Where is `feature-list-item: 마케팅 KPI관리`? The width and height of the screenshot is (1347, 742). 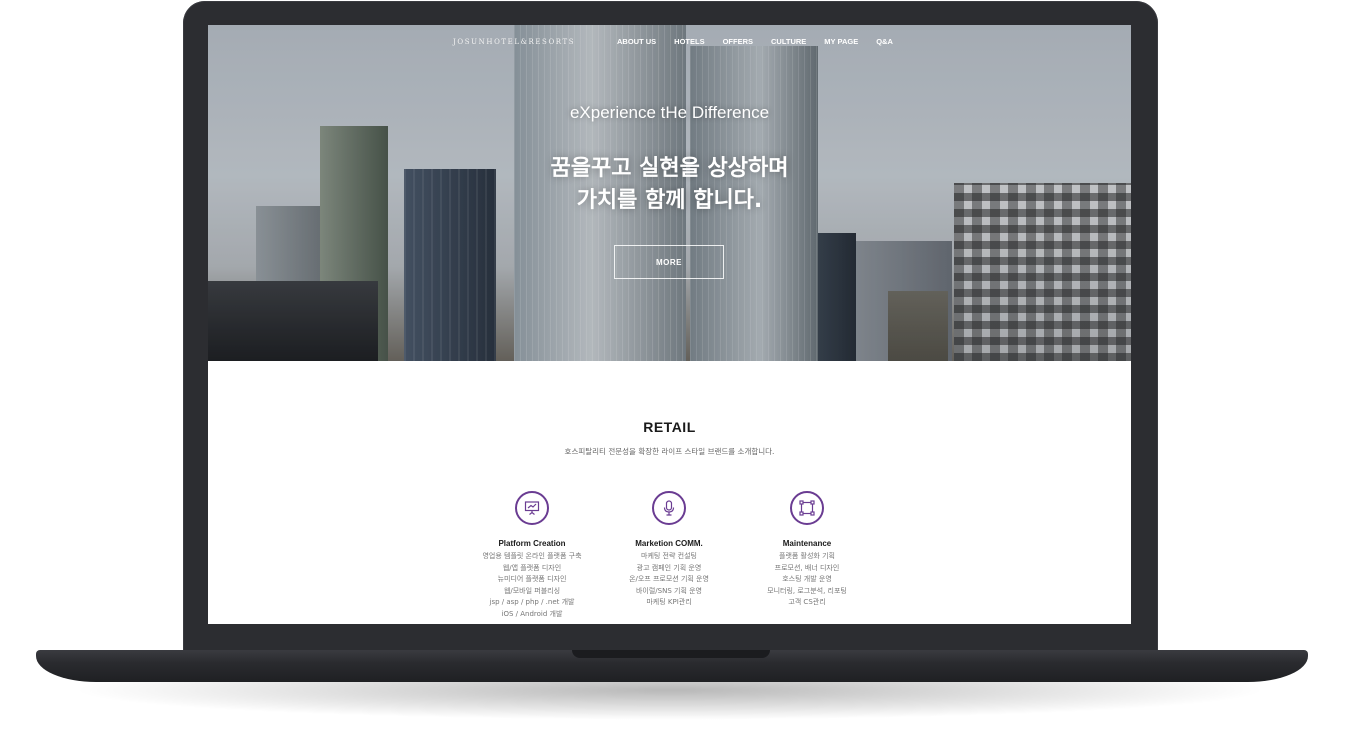
feature-list-item: 마케팅 KPI관리 is located at coordinates (669, 602).